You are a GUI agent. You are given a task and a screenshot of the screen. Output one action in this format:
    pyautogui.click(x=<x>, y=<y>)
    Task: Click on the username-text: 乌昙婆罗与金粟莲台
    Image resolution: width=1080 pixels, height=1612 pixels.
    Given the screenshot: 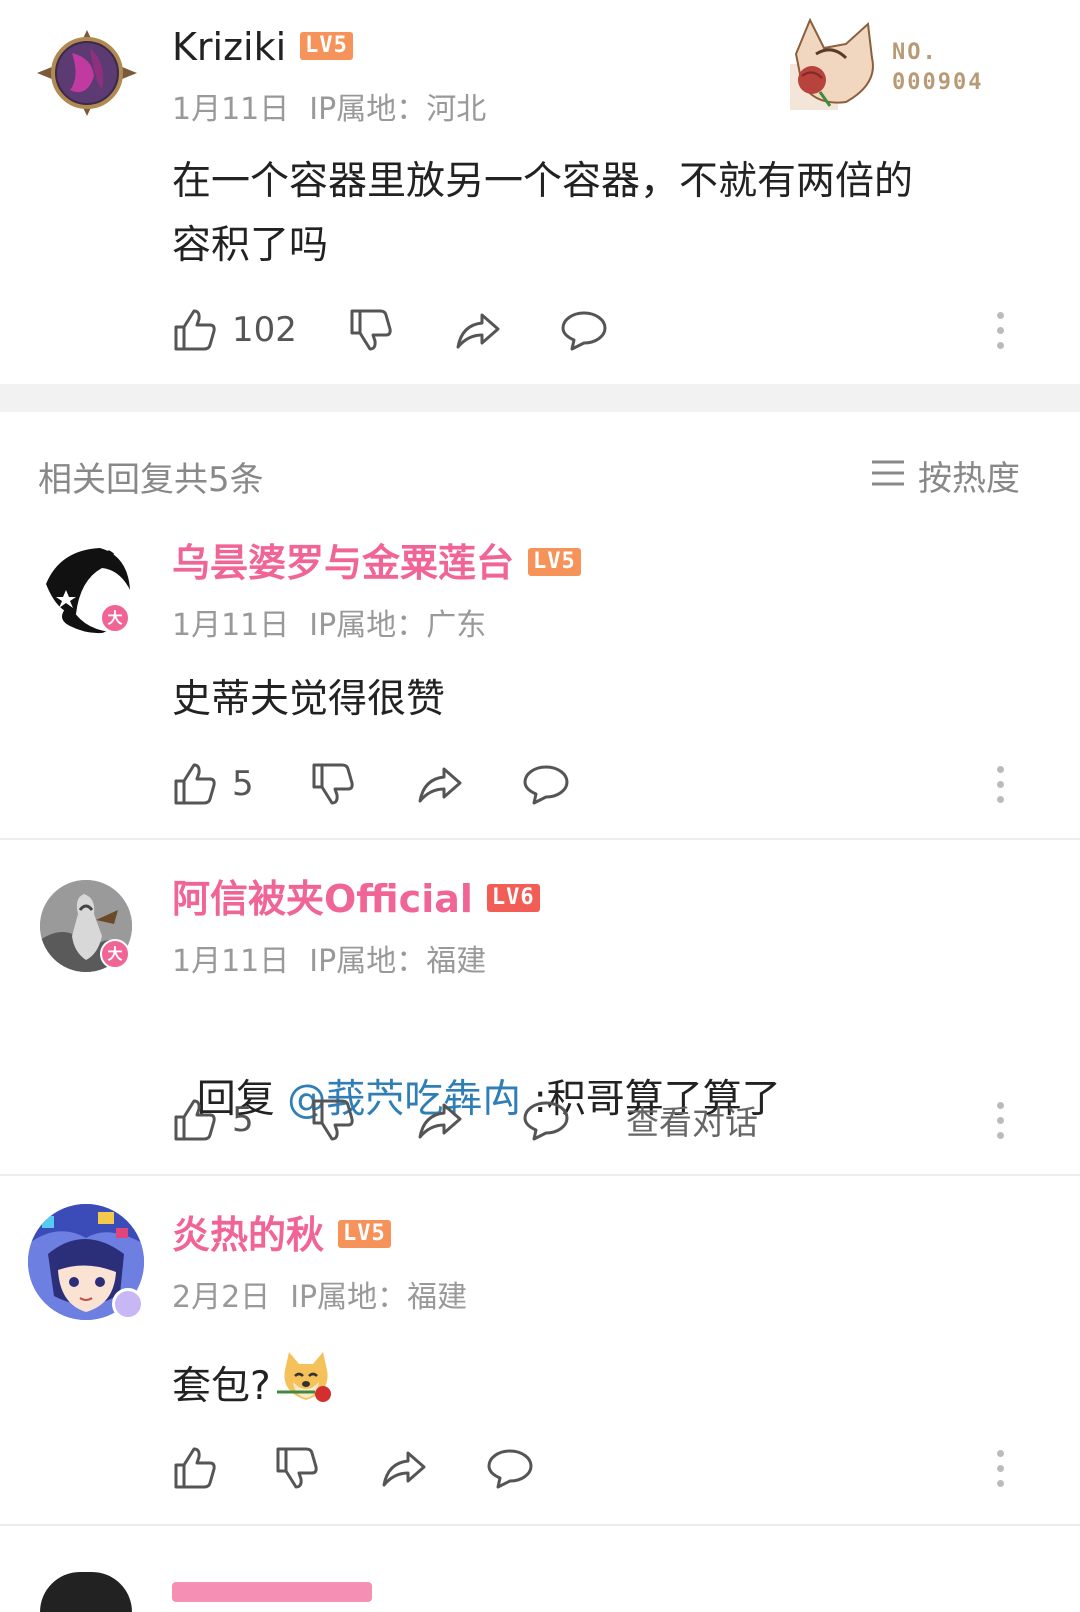 What is the action you would take?
    pyautogui.click(x=343, y=563)
    